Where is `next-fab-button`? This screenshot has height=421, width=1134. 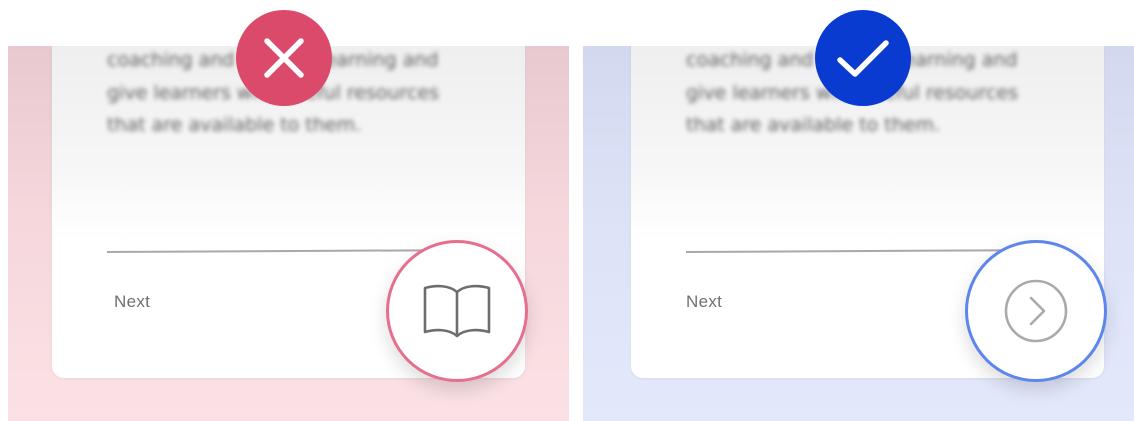 next-fab-button is located at coordinates (1036, 311).